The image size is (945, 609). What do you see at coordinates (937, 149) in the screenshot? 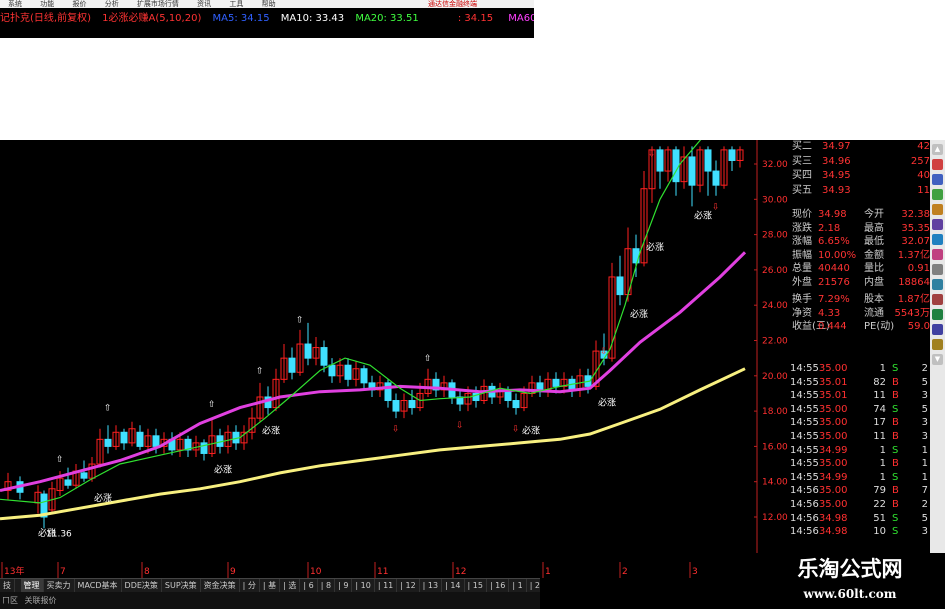
I see `scroll-up-icon: ▲` at bounding box center [937, 149].